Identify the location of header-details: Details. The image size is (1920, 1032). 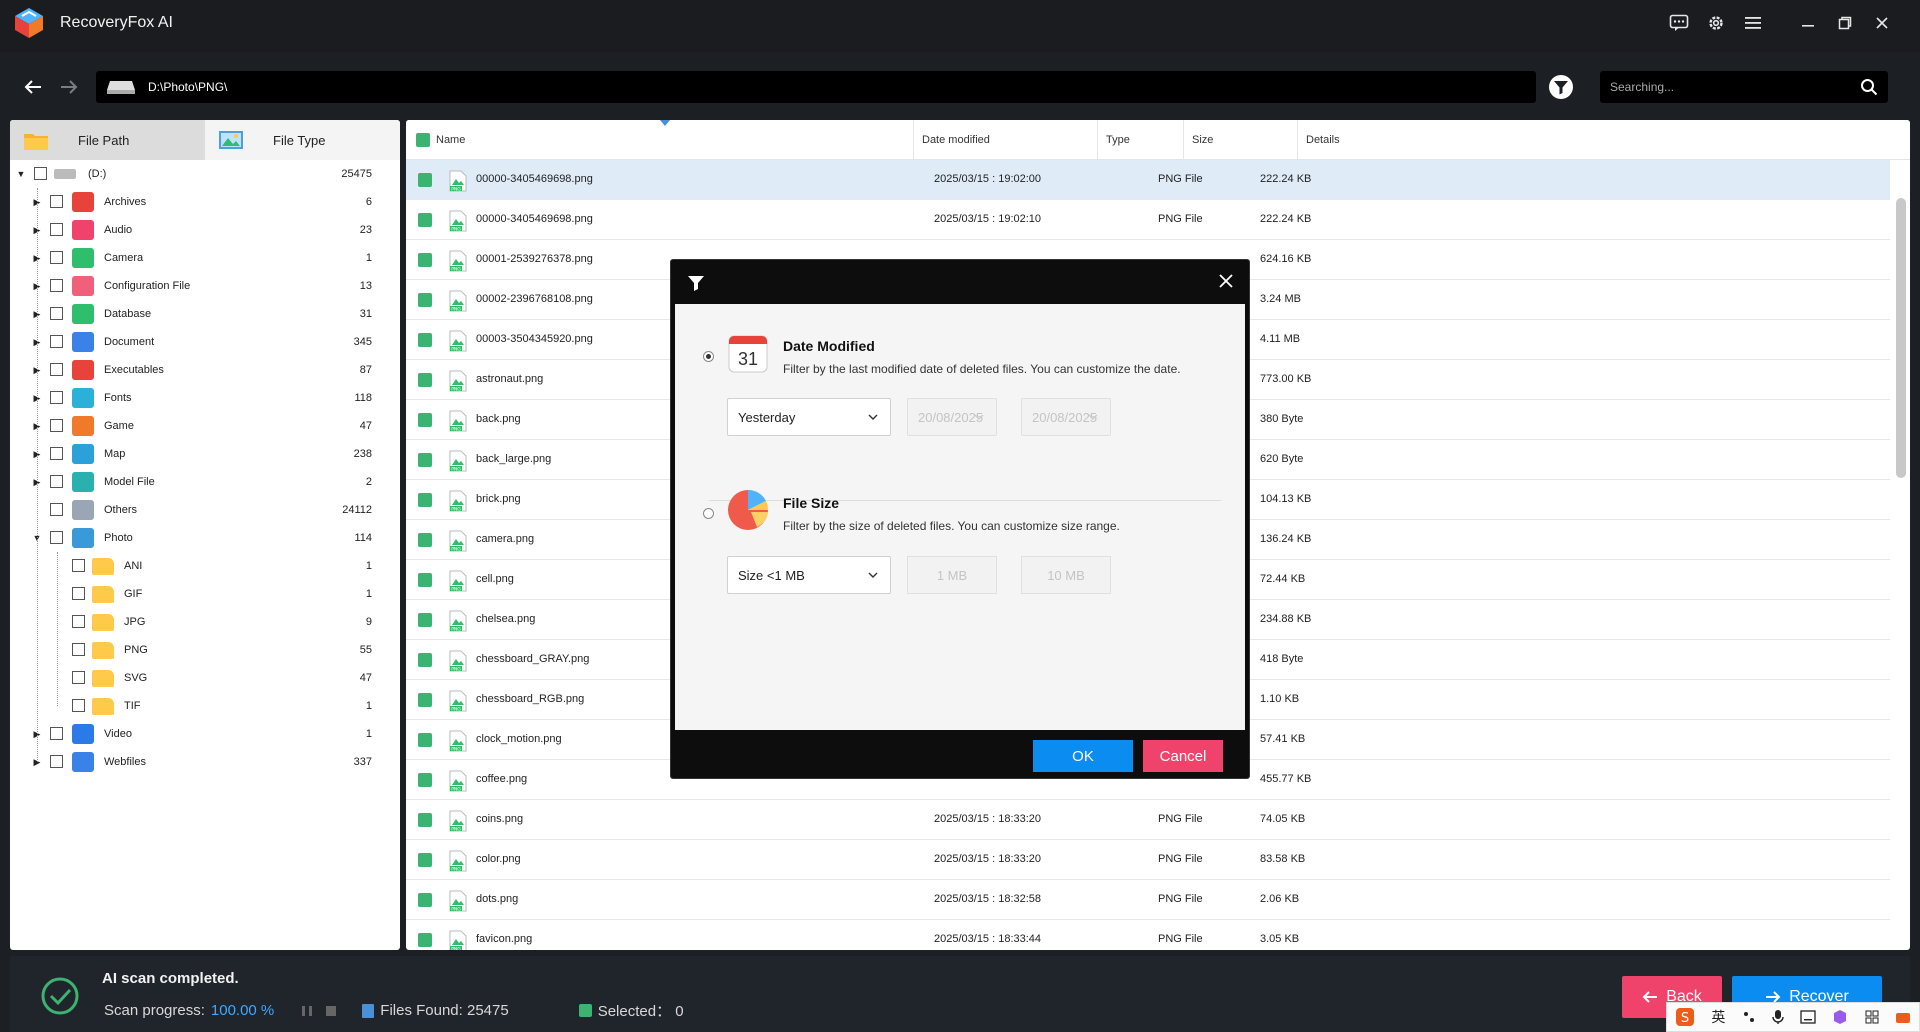
(1598, 140).